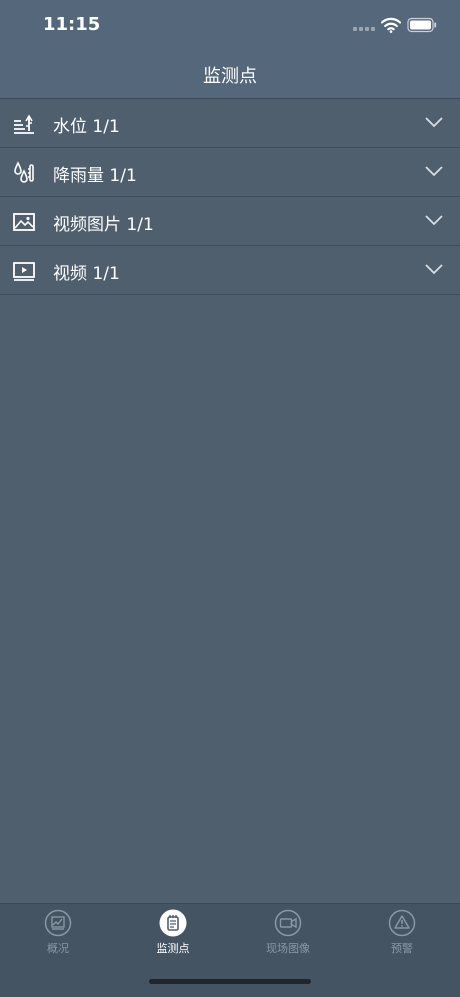 The width and height of the screenshot is (460, 997). Describe the element at coordinates (230, 270) in the screenshot. I see `section-row-video: 视频 1/1` at that location.